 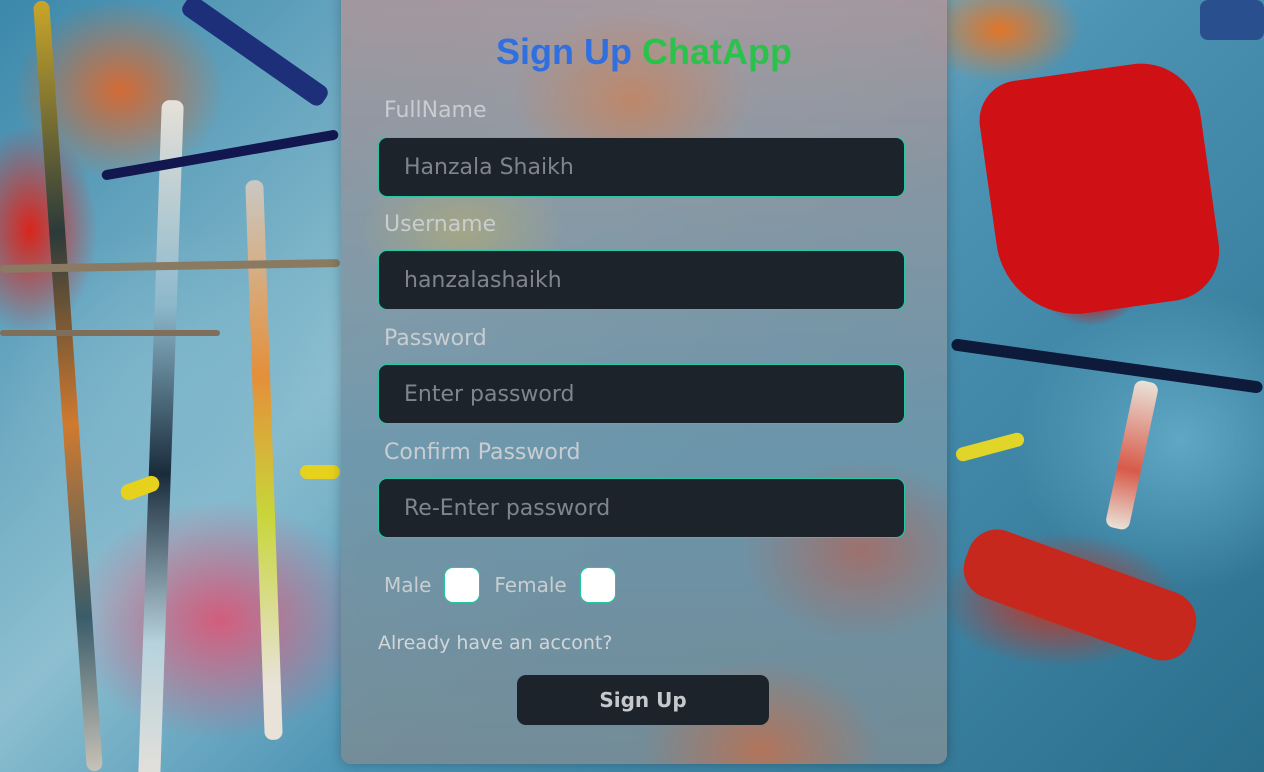 What do you see at coordinates (495, 643) in the screenshot?
I see `login-link: Already have an accont?` at bounding box center [495, 643].